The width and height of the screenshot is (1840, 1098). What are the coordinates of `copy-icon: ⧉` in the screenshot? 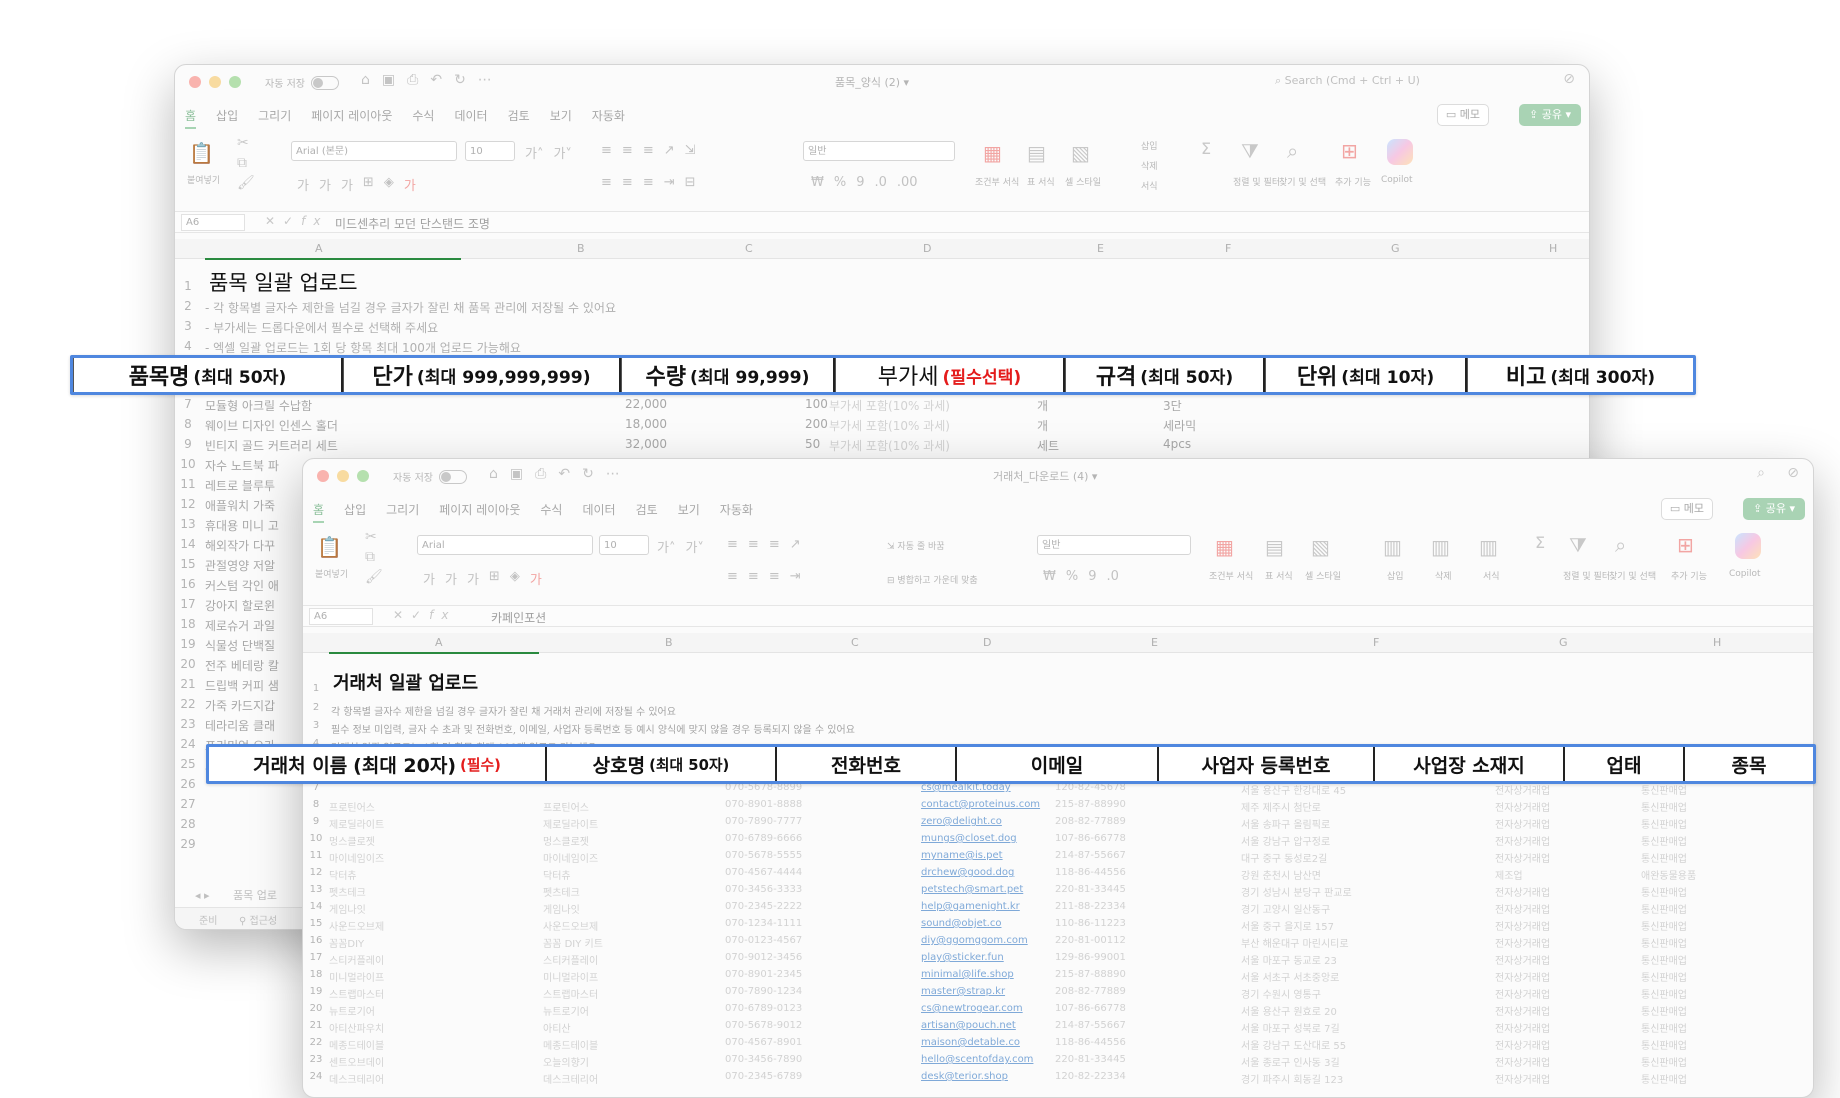 It's located at (242, 163).